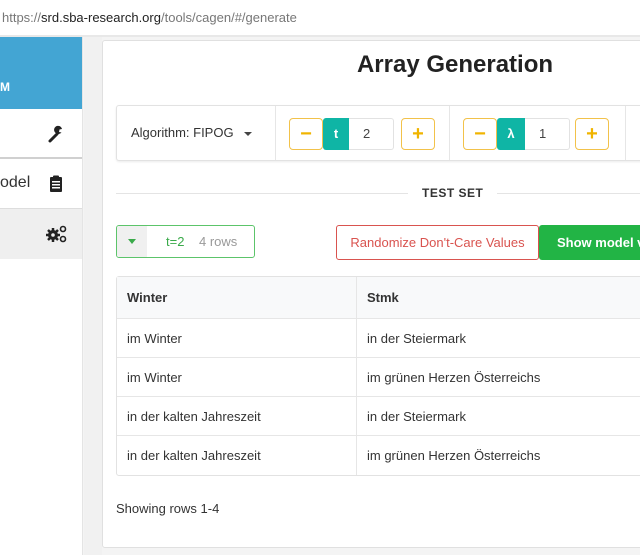 Image resolution: width=640 pixels, height=555 pixels. I want to click on brand-text: M, so click(5, 87).